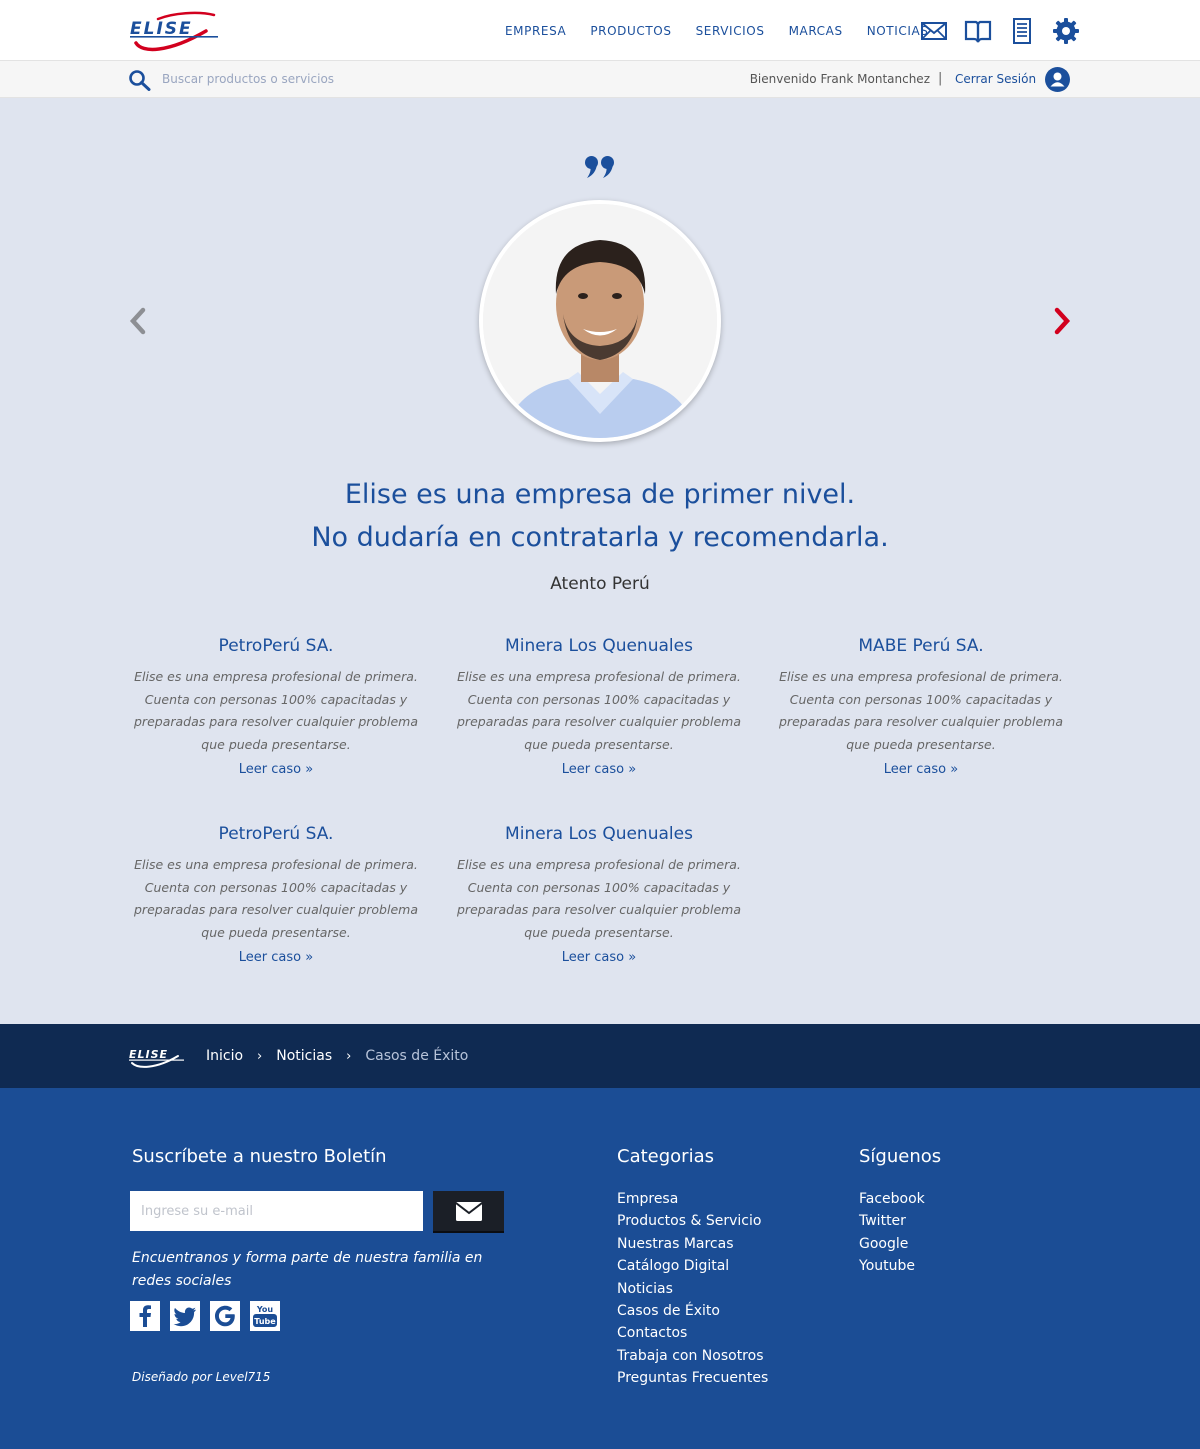  What do you see at coordinates (599, 167) in the screenshot?
I see `quote-icon` at bounding box center [599, 167].